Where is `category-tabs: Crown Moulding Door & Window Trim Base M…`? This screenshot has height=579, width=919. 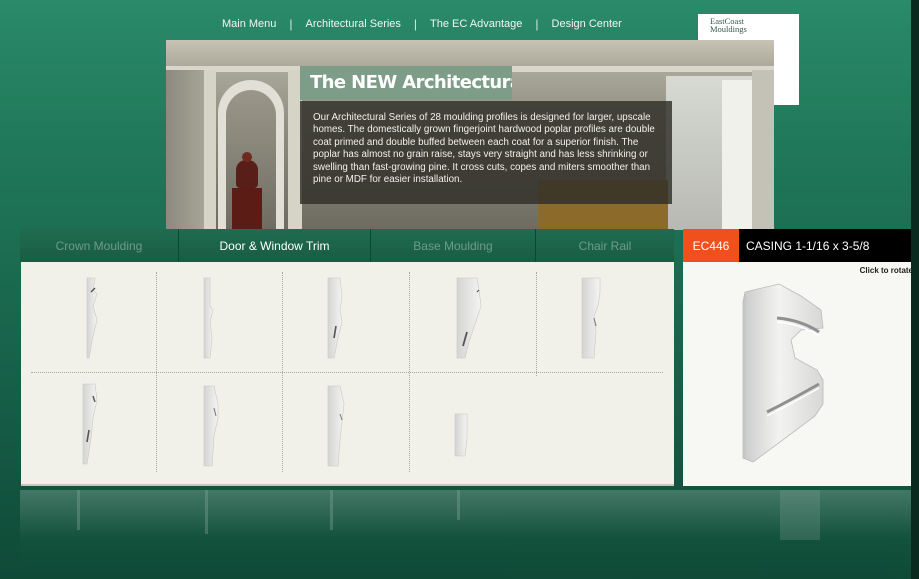 category-tabs: Crown Moulding Door & Window Trim Base M… is located at coordinates (347, 245).